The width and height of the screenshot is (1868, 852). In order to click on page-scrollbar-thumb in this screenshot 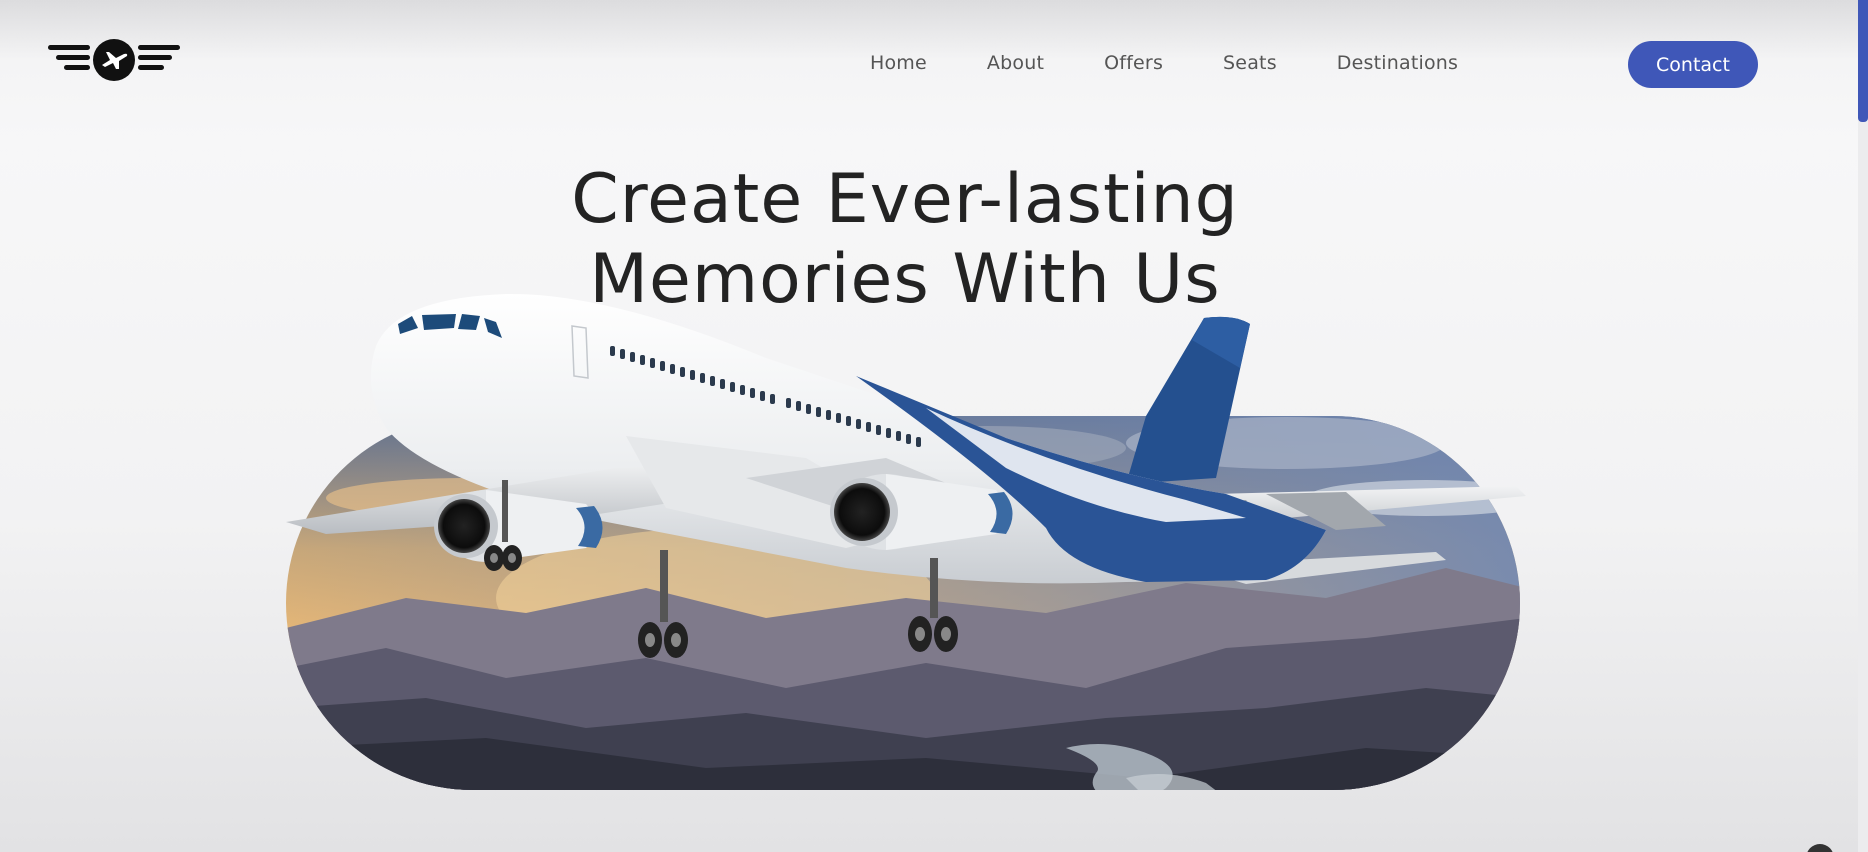, I will do `click(1863, 61)`.